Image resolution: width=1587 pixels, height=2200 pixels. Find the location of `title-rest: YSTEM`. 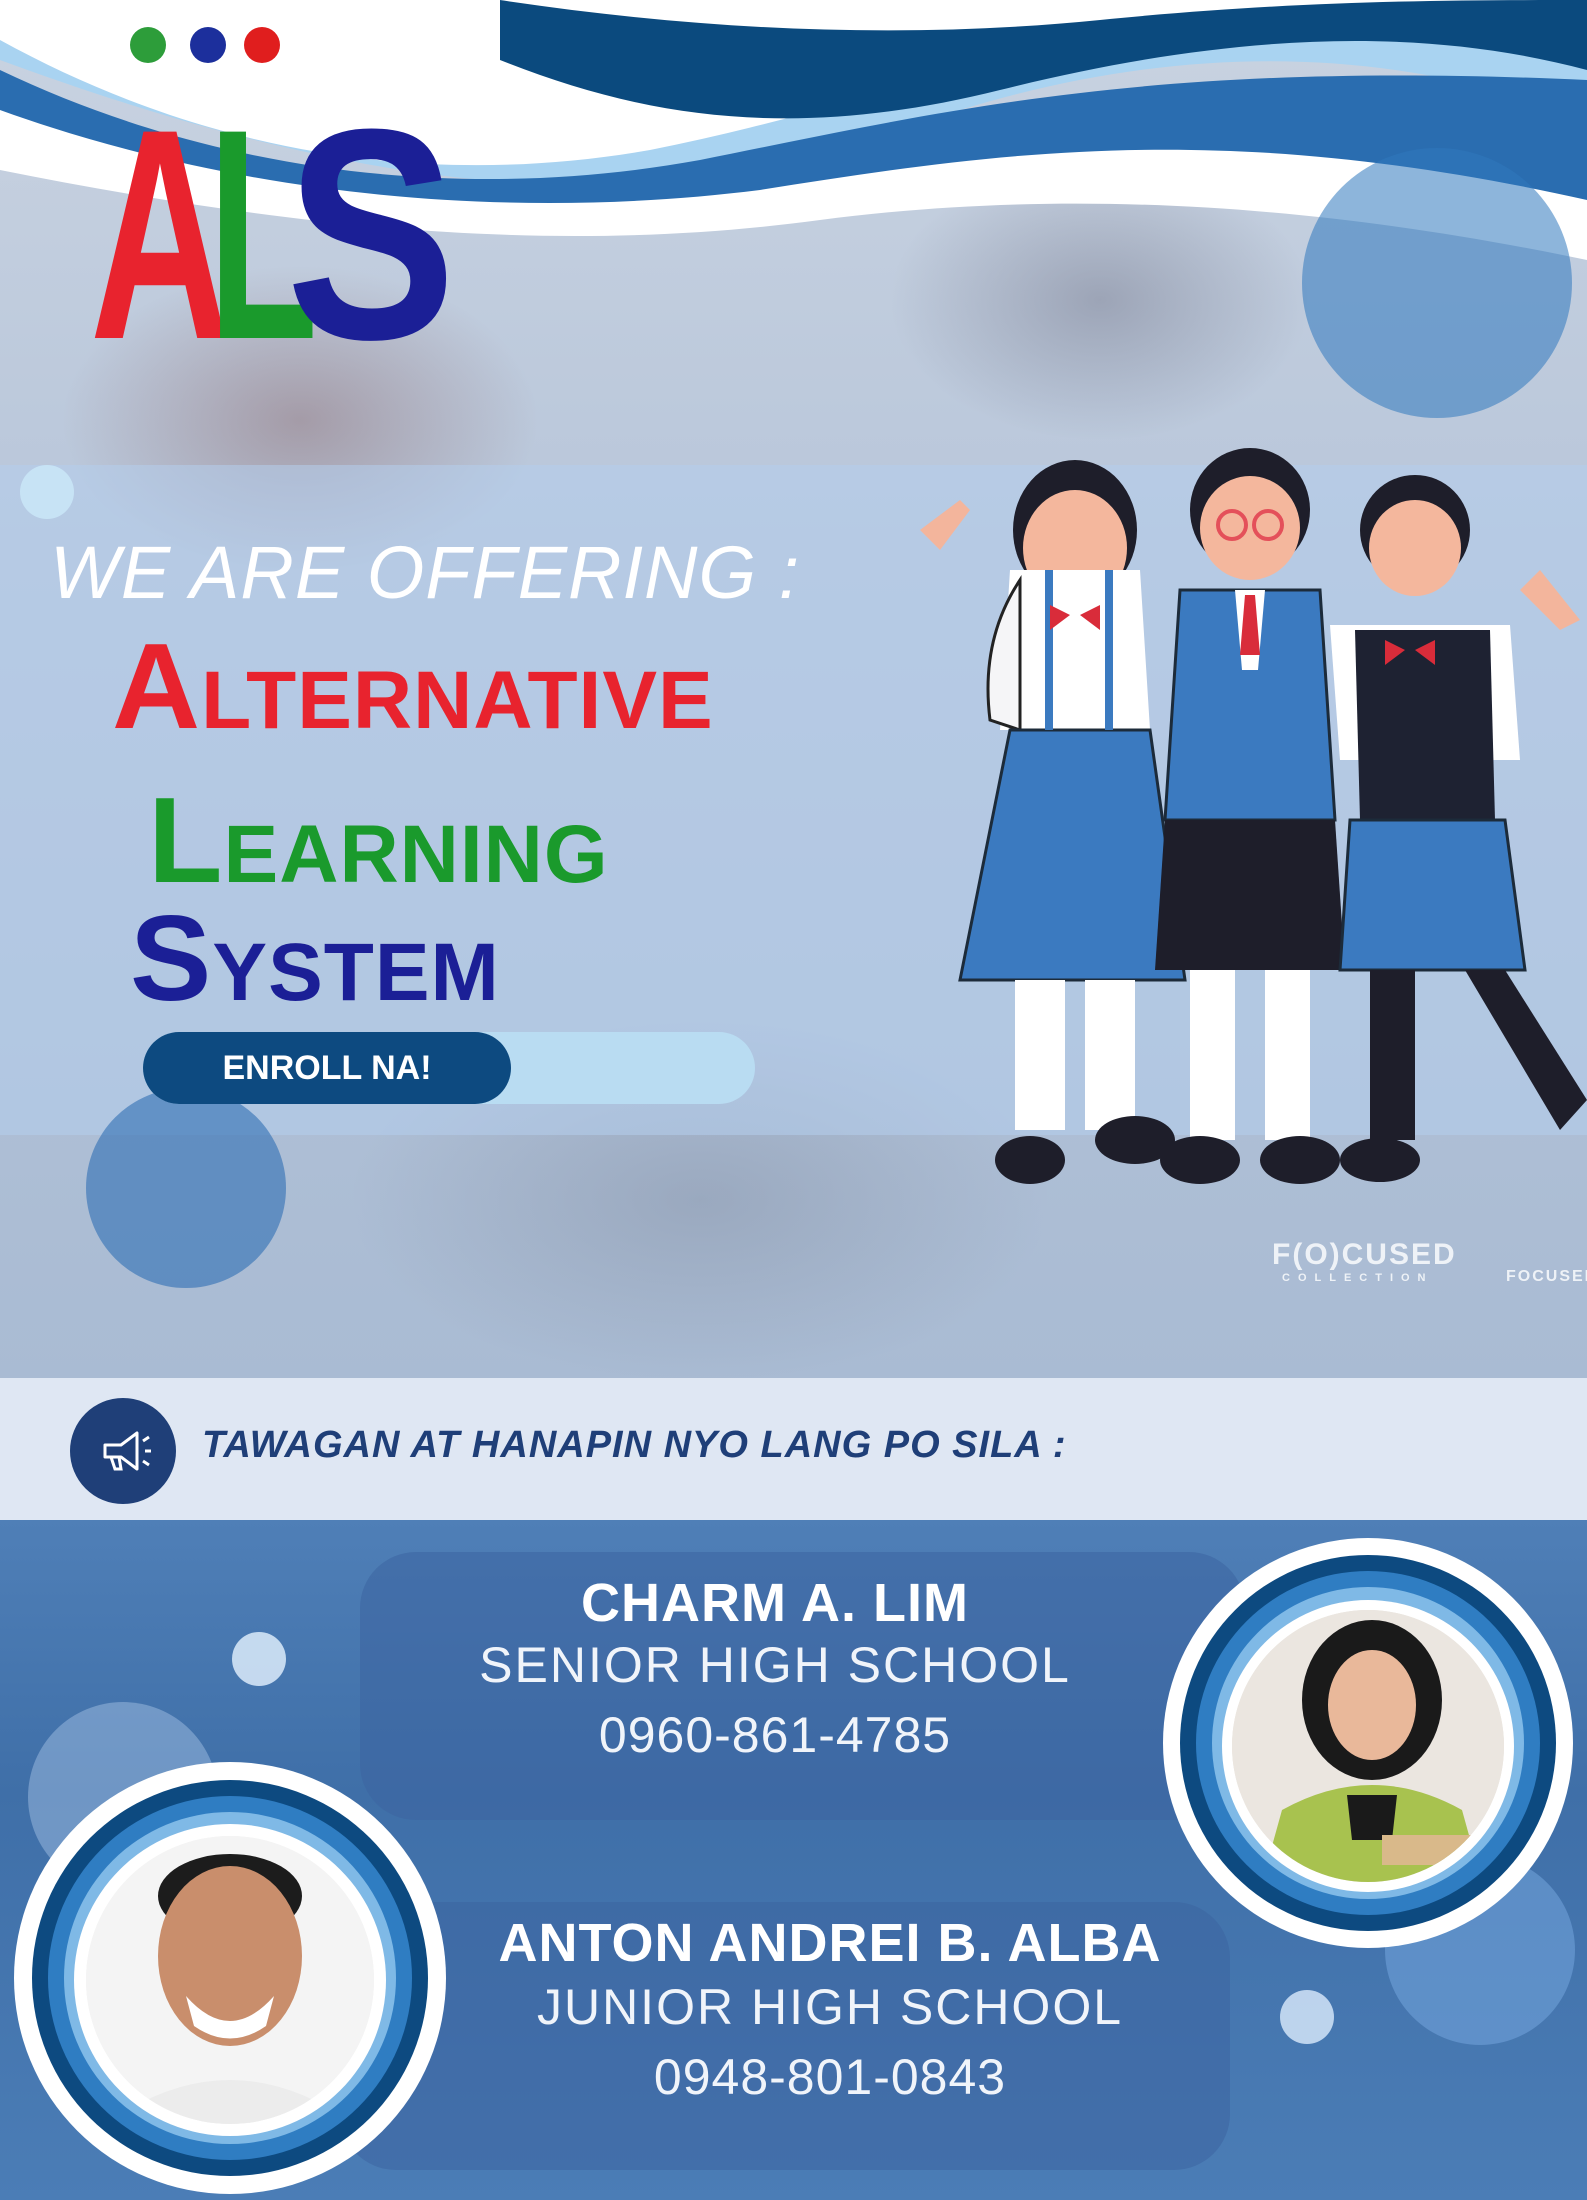

title-rest: YSTEM is located at coordinates (356, 972).